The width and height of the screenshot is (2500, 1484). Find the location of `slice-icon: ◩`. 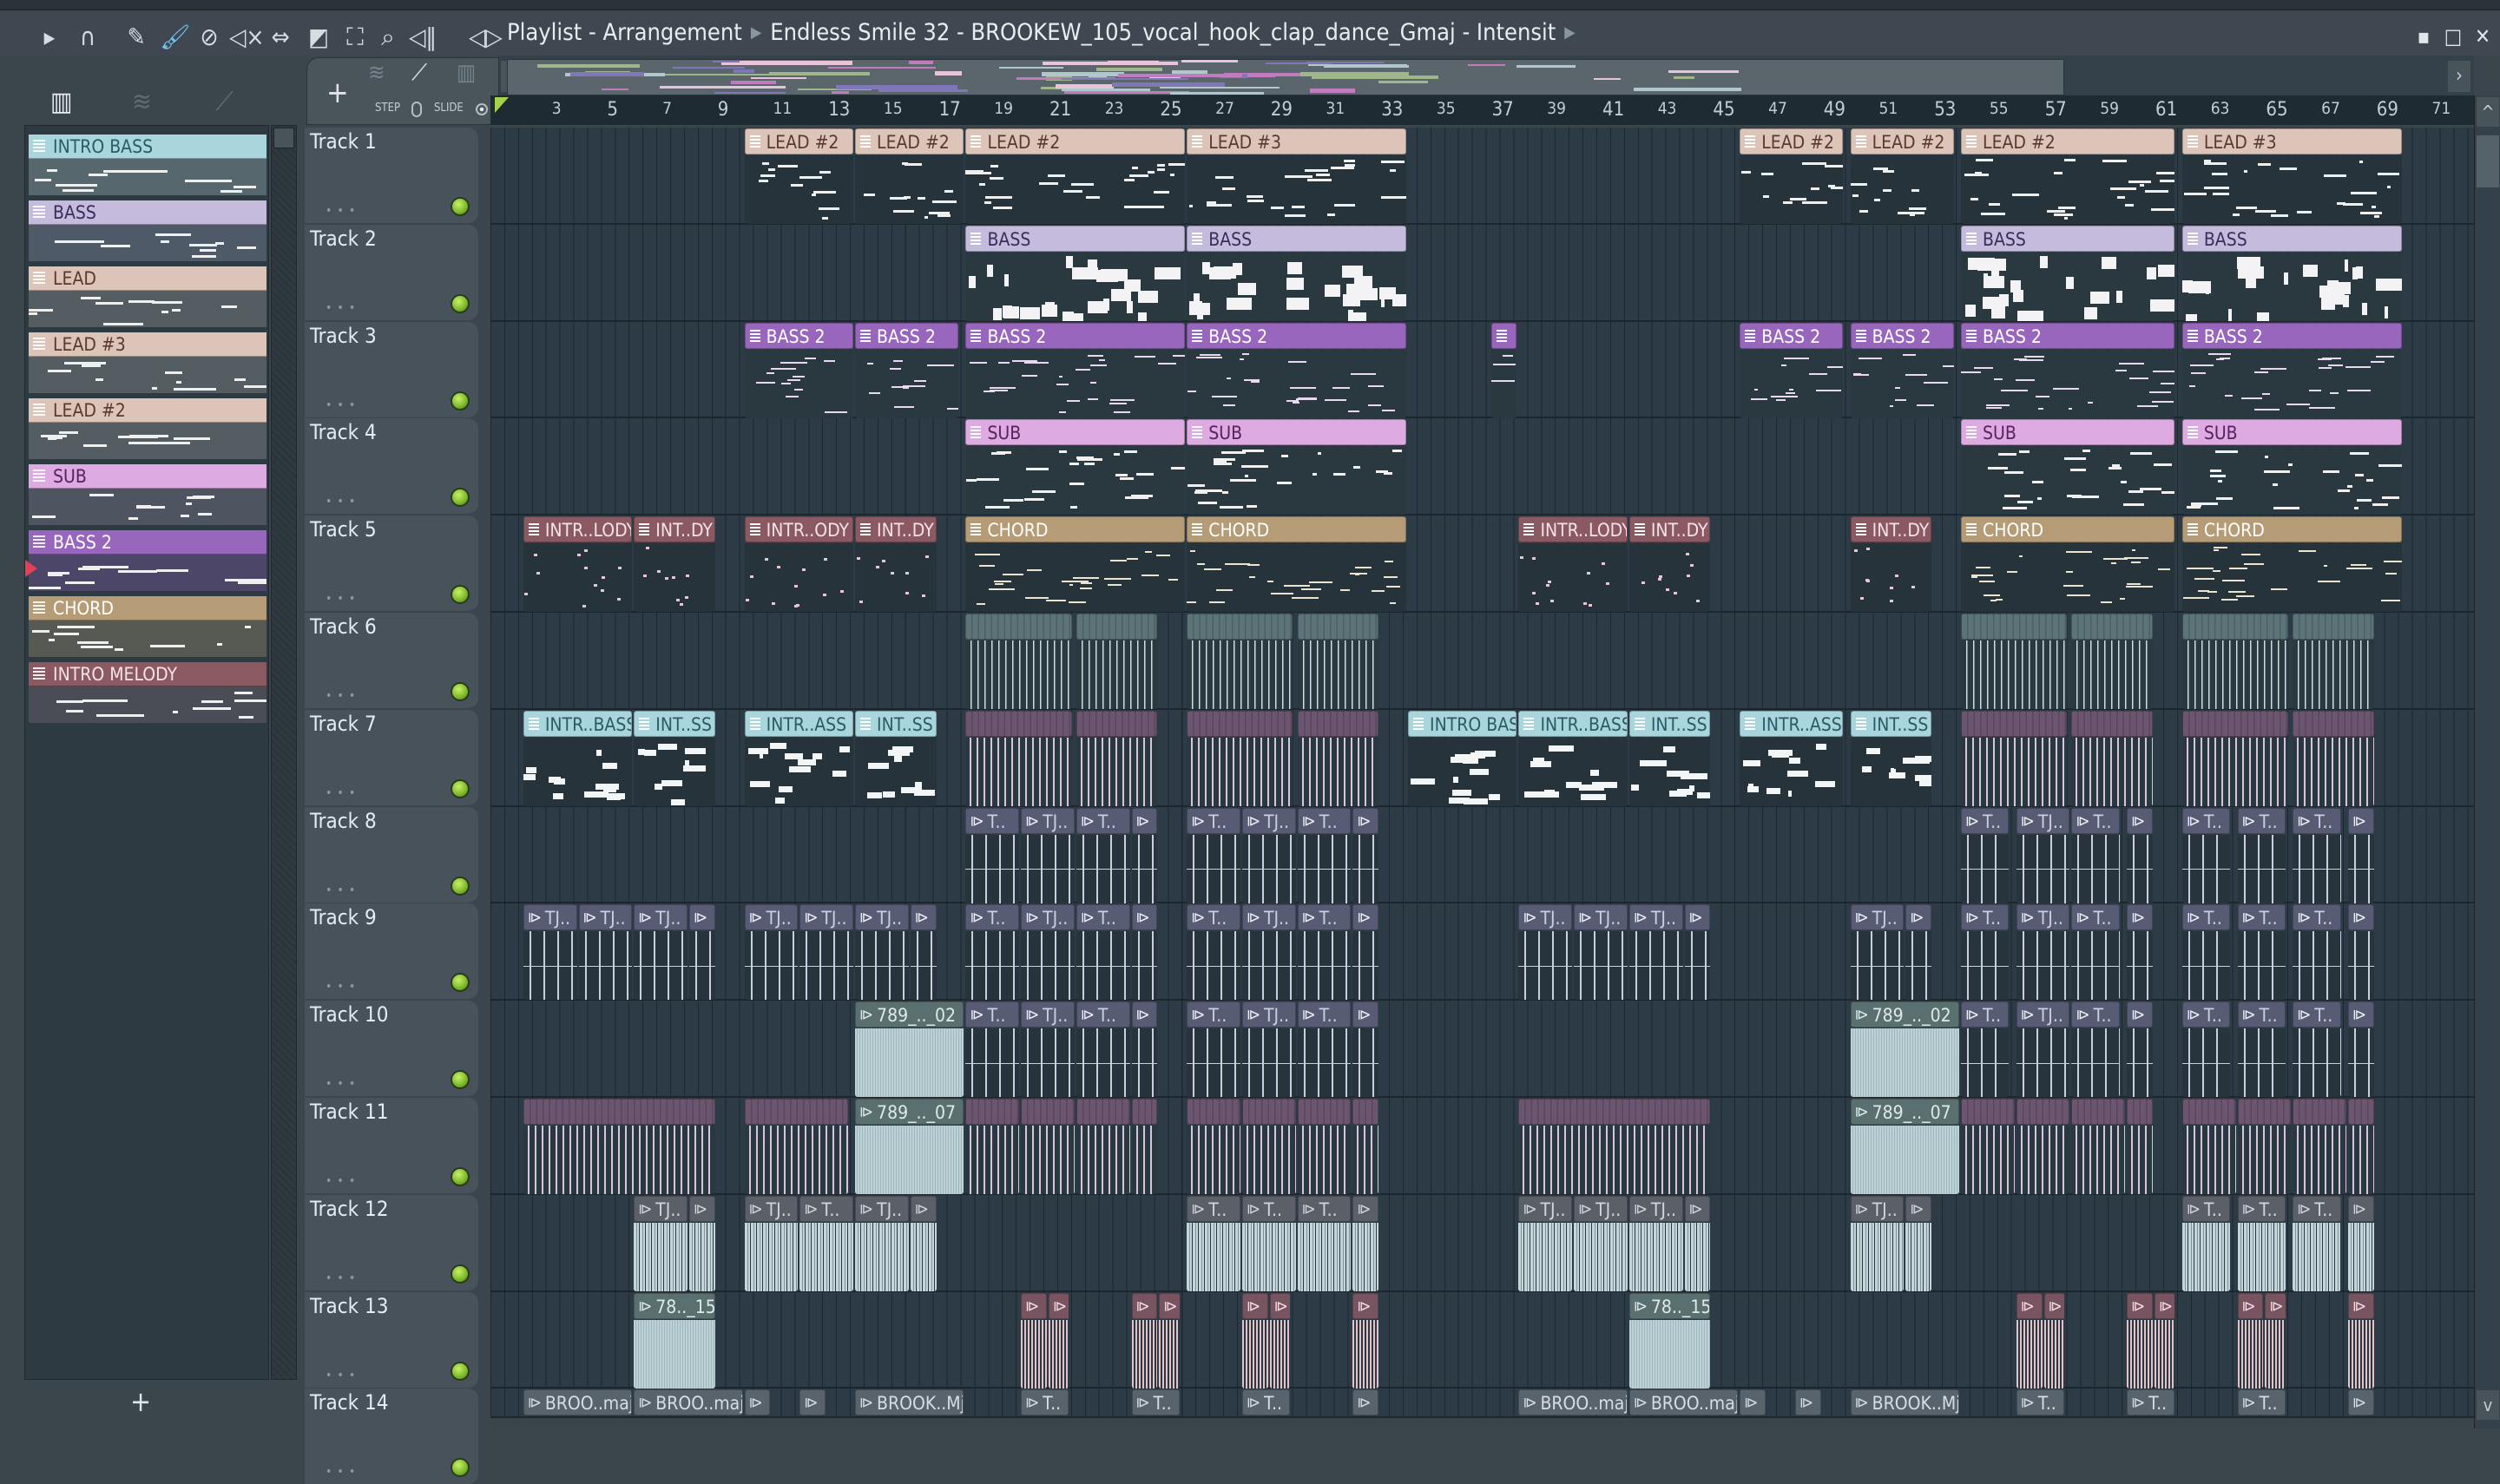

slice-icon: ◩ is located at coordinates (318, 37).